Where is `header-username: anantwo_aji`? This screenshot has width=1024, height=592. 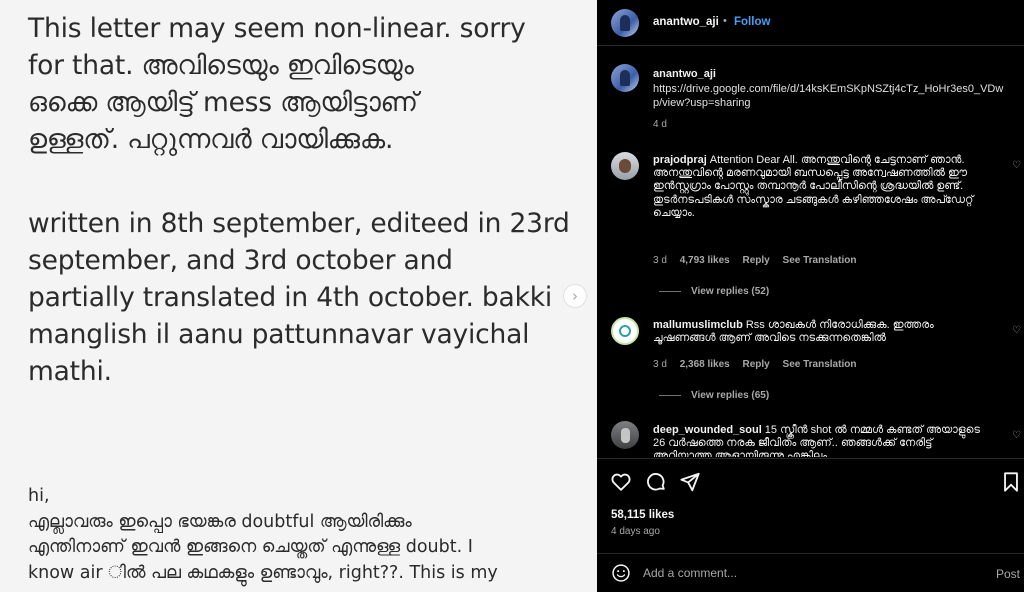 header-username: anantwo_aji is located at coordinates (686, 22).